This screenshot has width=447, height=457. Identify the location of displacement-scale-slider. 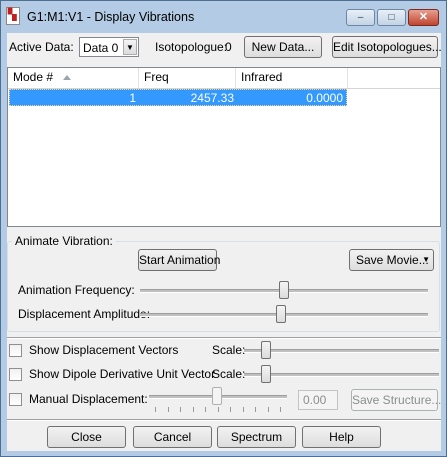
(266, 350).